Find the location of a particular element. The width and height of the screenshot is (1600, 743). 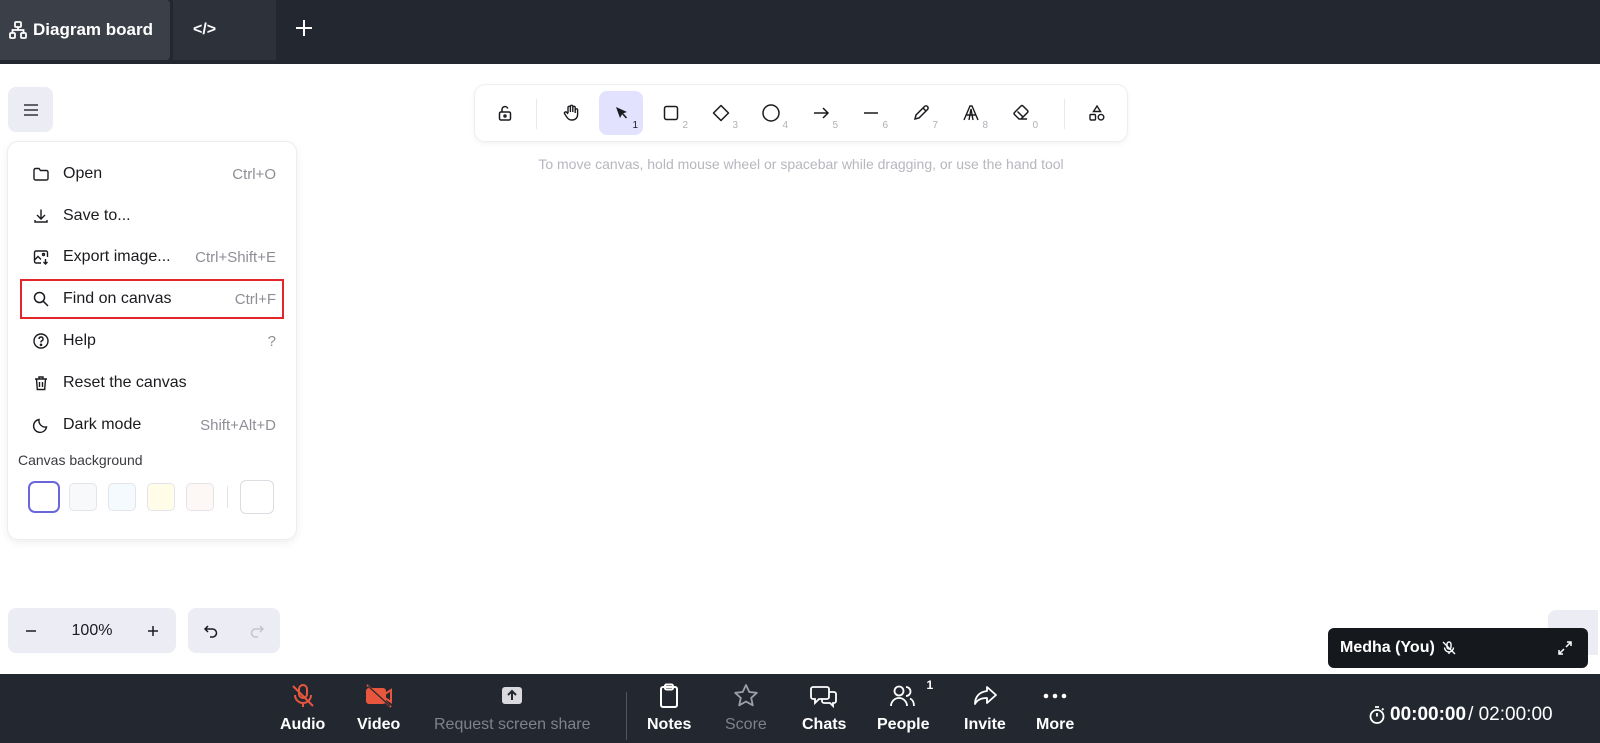

hamburger-icon is located at coordinates (30, 109).